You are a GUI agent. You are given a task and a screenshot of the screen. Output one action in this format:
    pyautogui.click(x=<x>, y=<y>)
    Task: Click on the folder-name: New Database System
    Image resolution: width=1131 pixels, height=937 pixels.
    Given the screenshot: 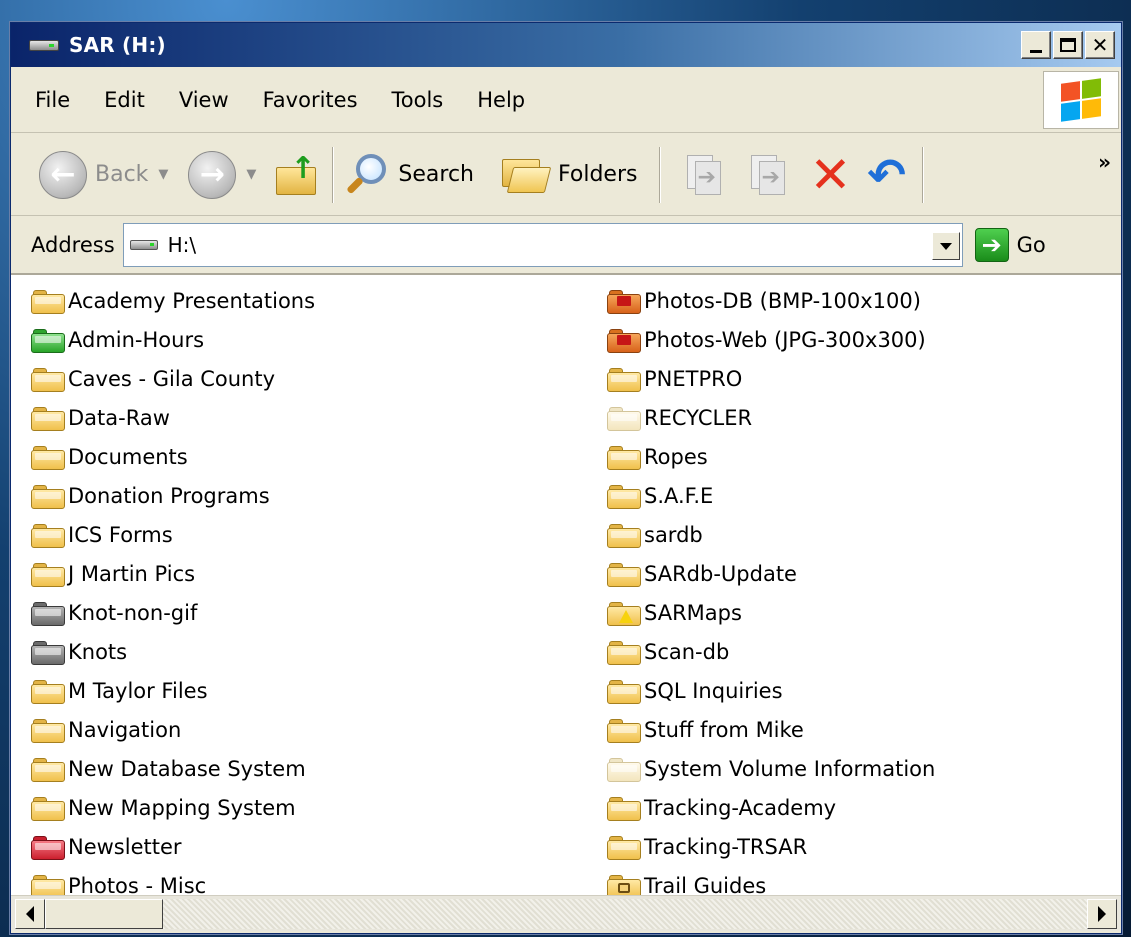 What is the action you would take?
    pyautogui.click(x=187, y=768)
    